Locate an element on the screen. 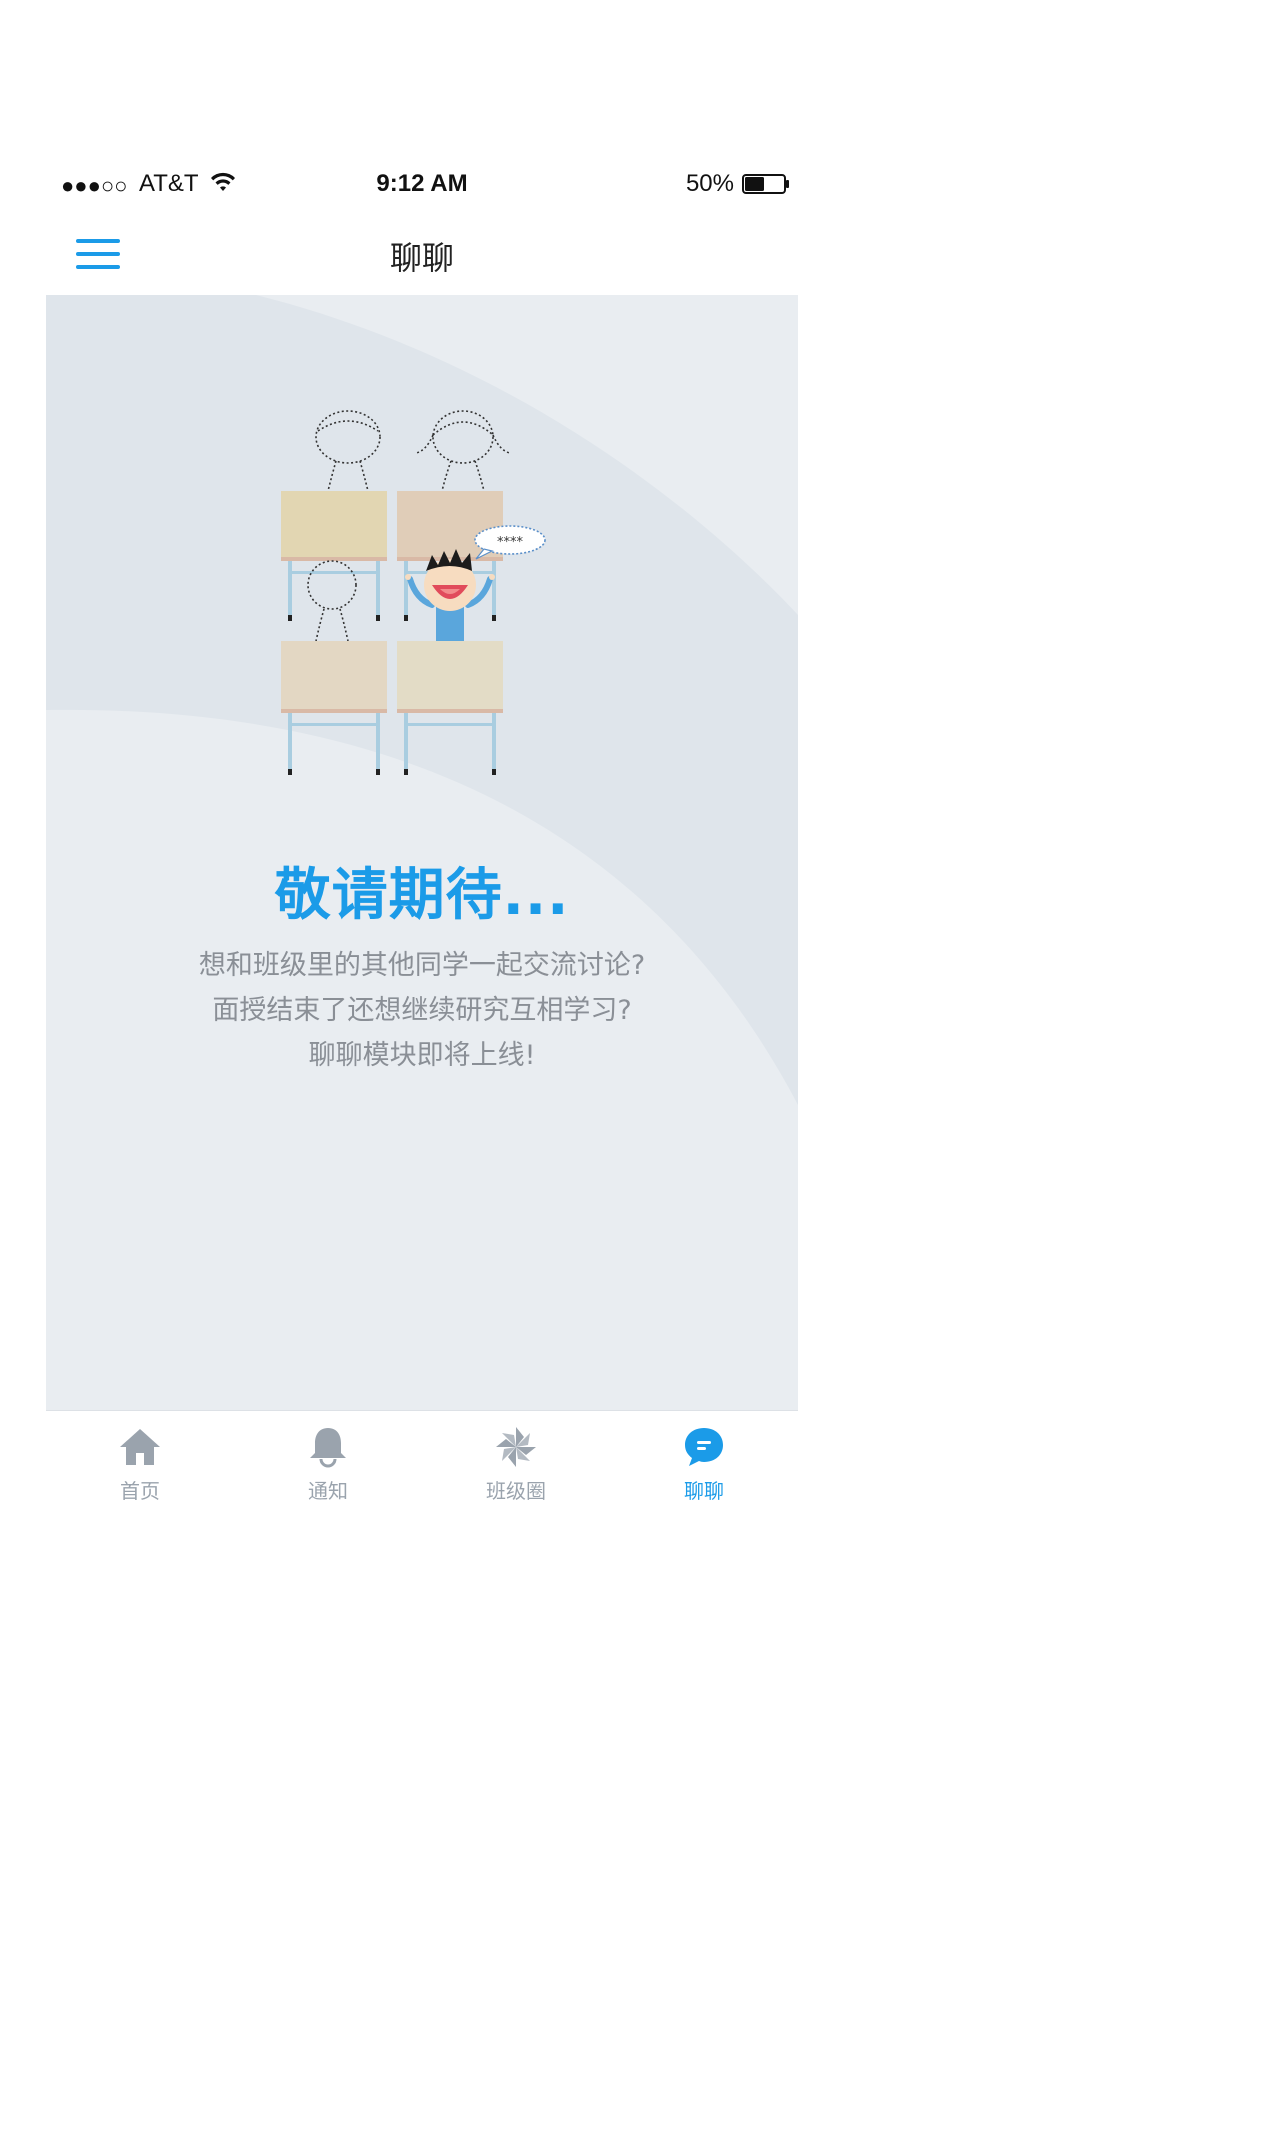  speech-bubble: **** is located at coordinates (510, 542).